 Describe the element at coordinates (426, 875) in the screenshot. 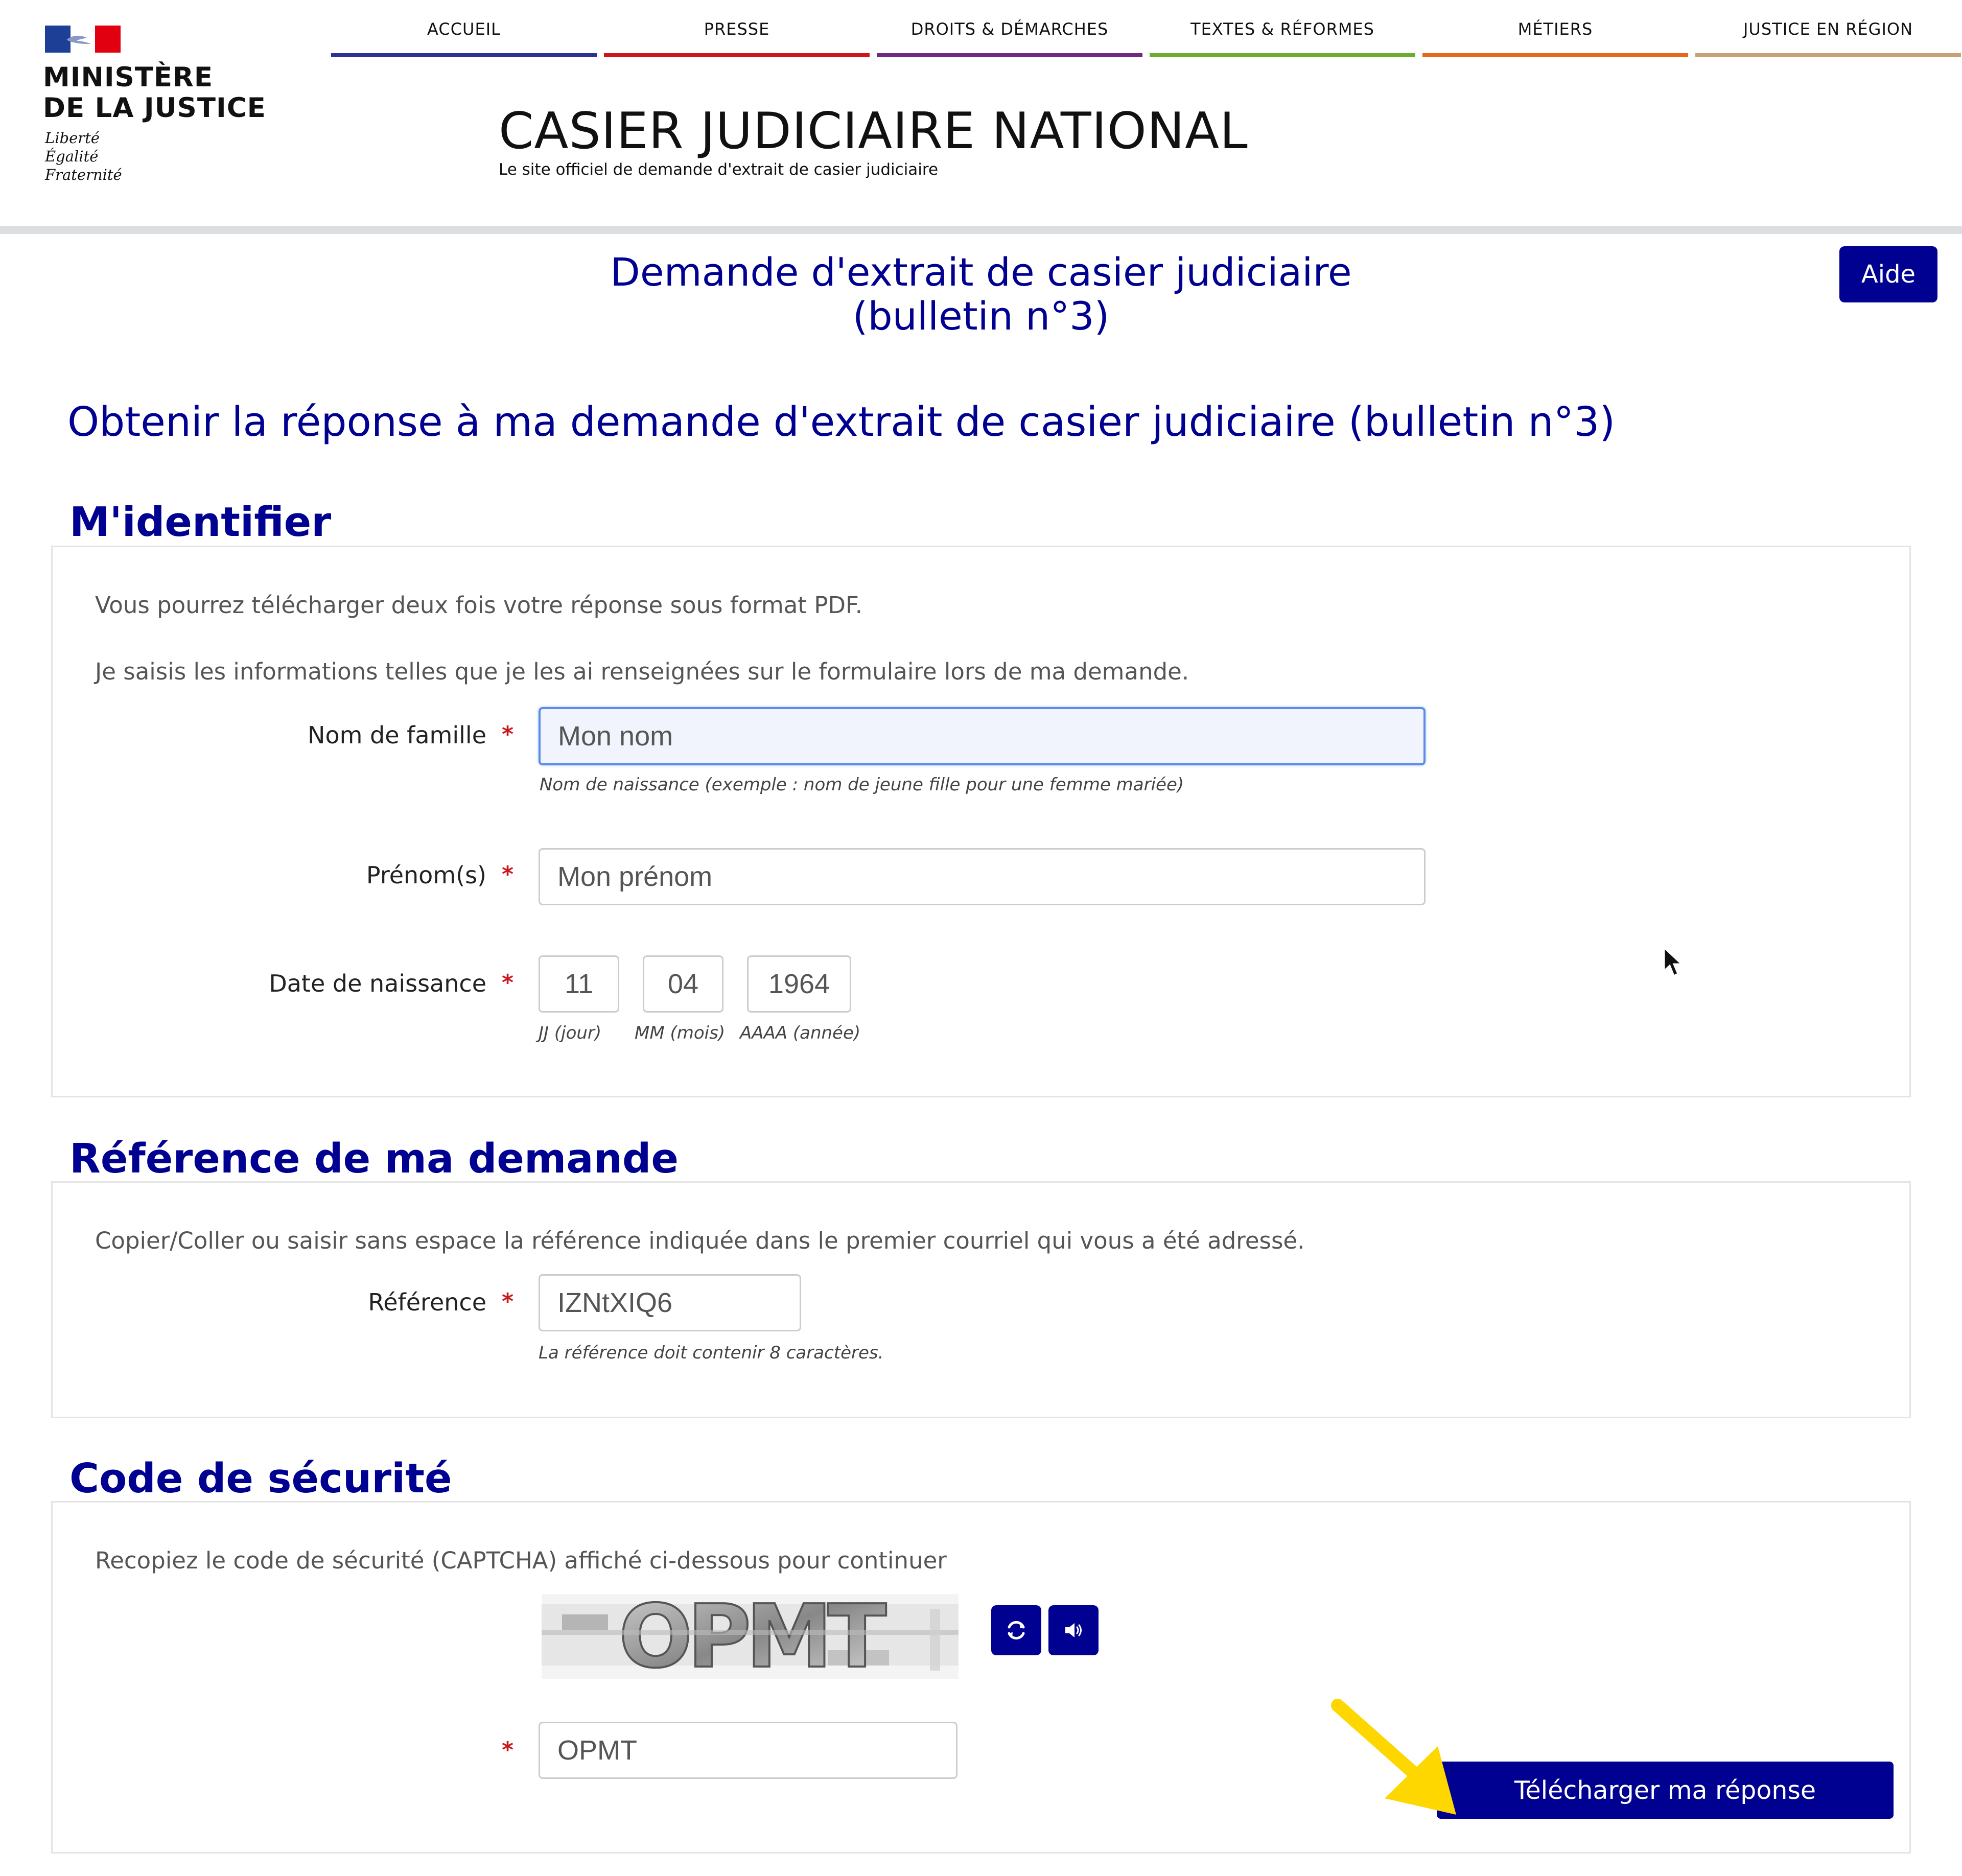

I see `firstname-label: Prénom(s)` at that location.